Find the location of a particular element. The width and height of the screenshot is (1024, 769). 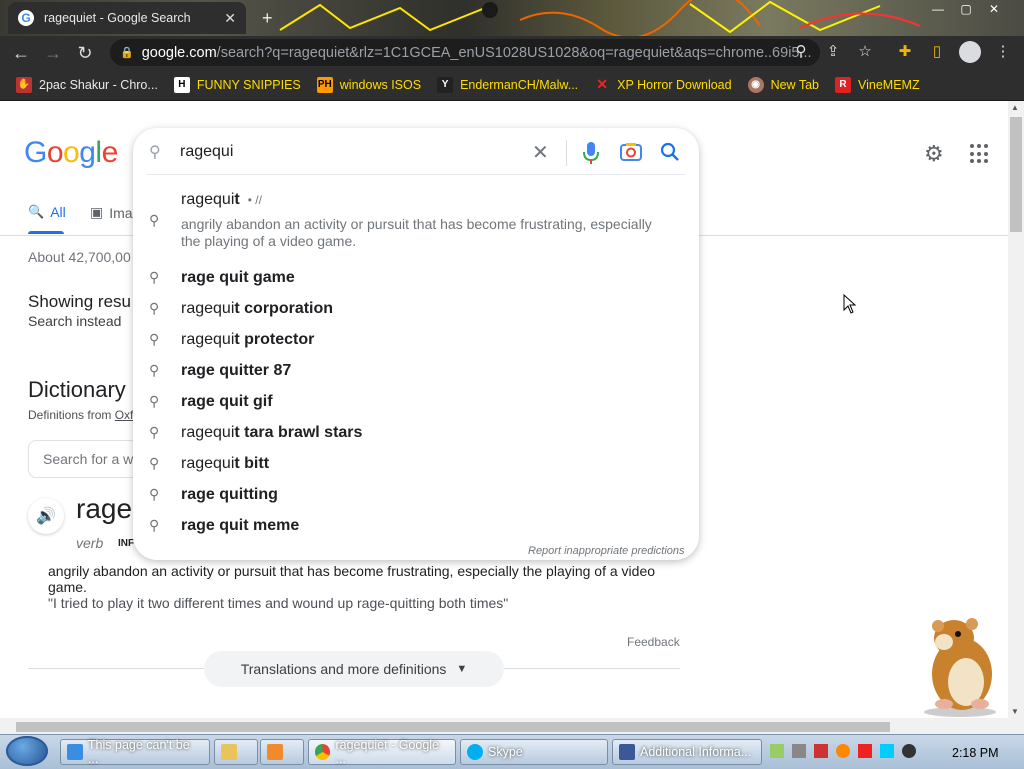

forward-arrow-icon: → is located at coordinates (53, 53).